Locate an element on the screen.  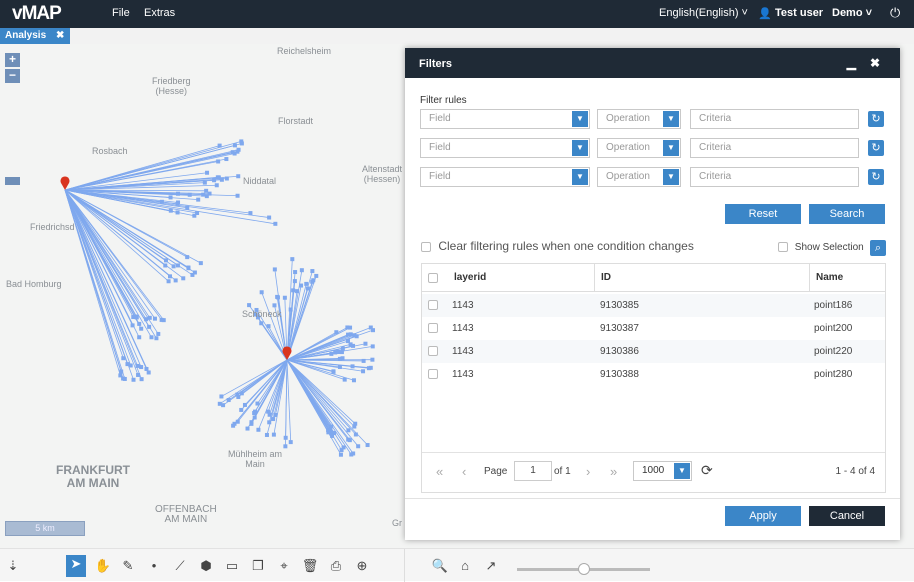
location-pin-icon is located at coordinates (65, 183).